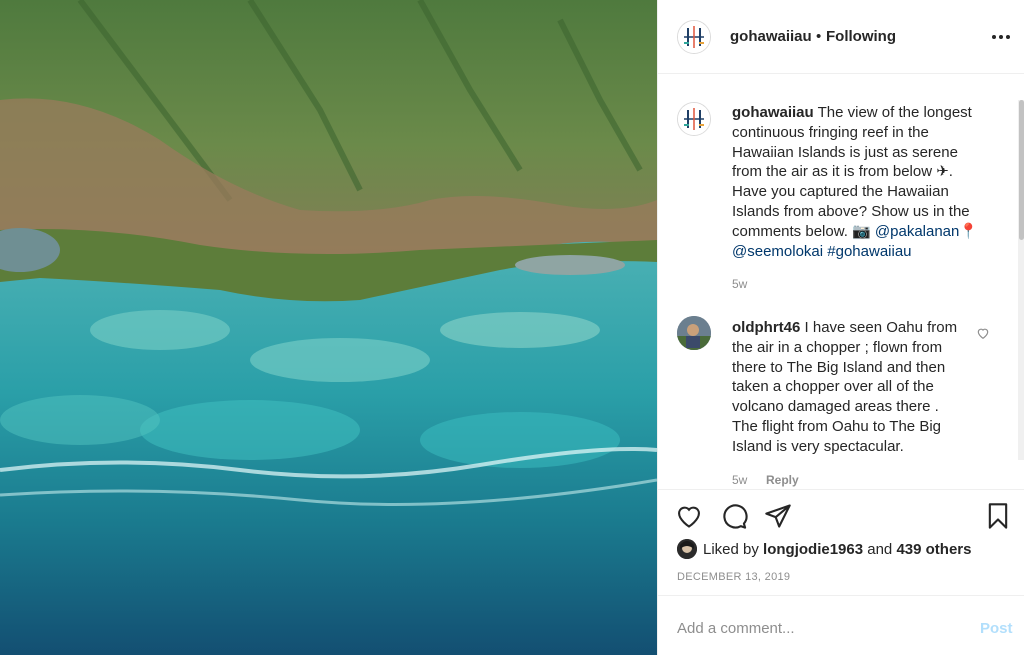  What do you see at coordinates (766, 327) in the screenshot?
I see `comment-username: oldphrt46` at bounding box center [766, 327].